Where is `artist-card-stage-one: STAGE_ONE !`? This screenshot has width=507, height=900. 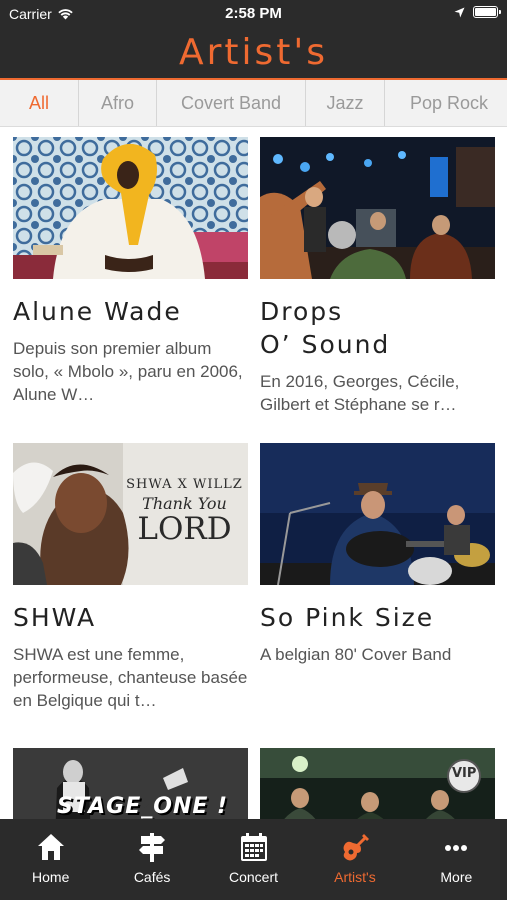
artist-card-stage-one: STAGE_ONE ! is located at coordinates (130, 783).